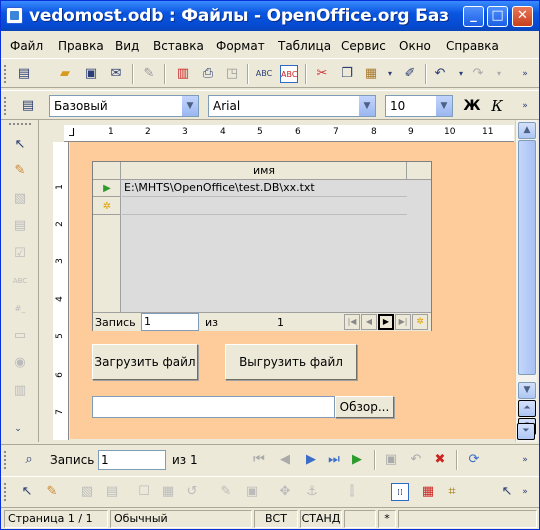  What do you see at coordinates (181, 519) in the screenshot?
I see `page-style-indicator: Обычный` at bounding box center [181, 519].